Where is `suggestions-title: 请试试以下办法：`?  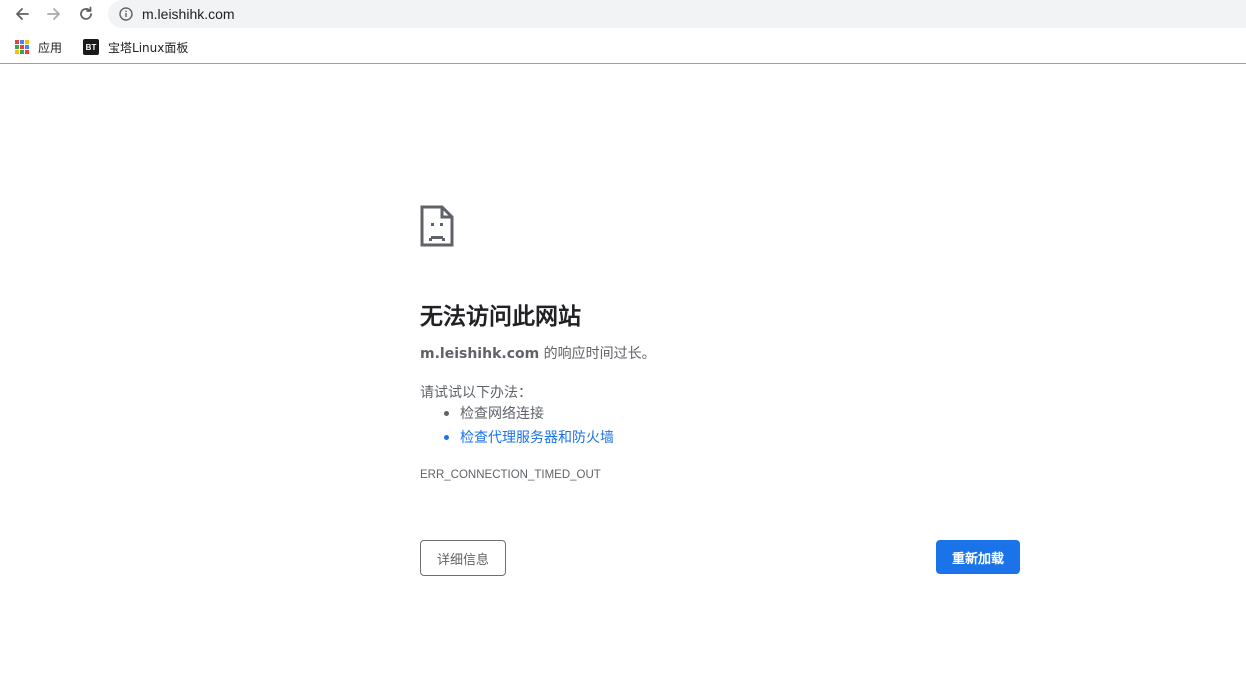 suggestions-title: 请试试以下办法： is located at coordinates (476, 393).